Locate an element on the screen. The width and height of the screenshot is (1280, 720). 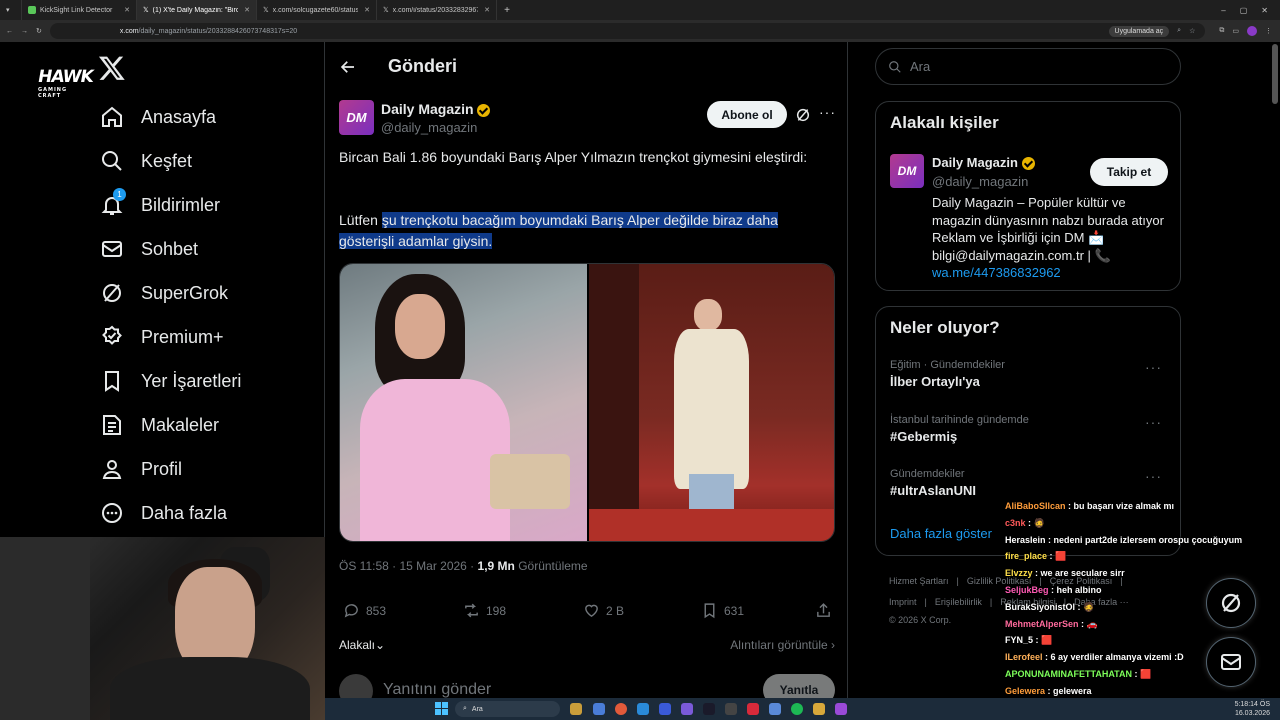
taskbar-search-label: Ara is located at coordinates (477, 709).